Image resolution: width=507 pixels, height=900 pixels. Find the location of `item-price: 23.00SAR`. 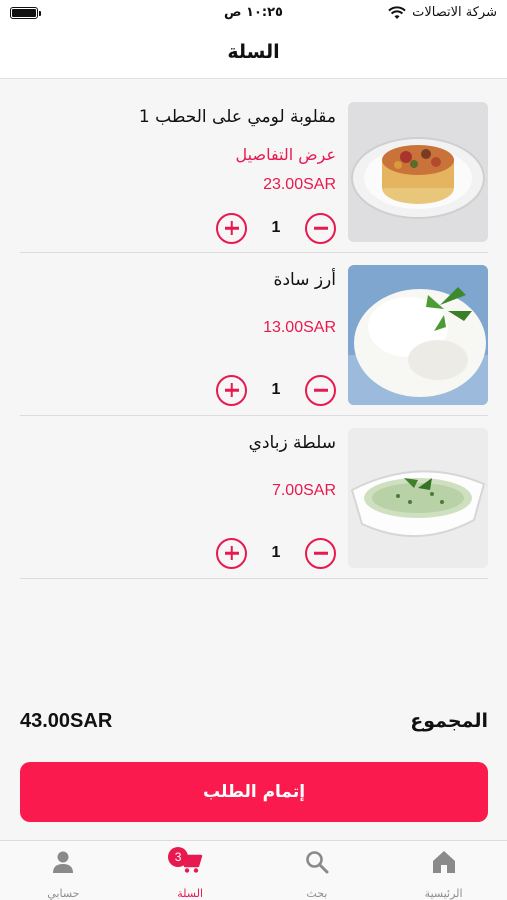

item-price: 23.00SAR is located at coordinates (299, 184).